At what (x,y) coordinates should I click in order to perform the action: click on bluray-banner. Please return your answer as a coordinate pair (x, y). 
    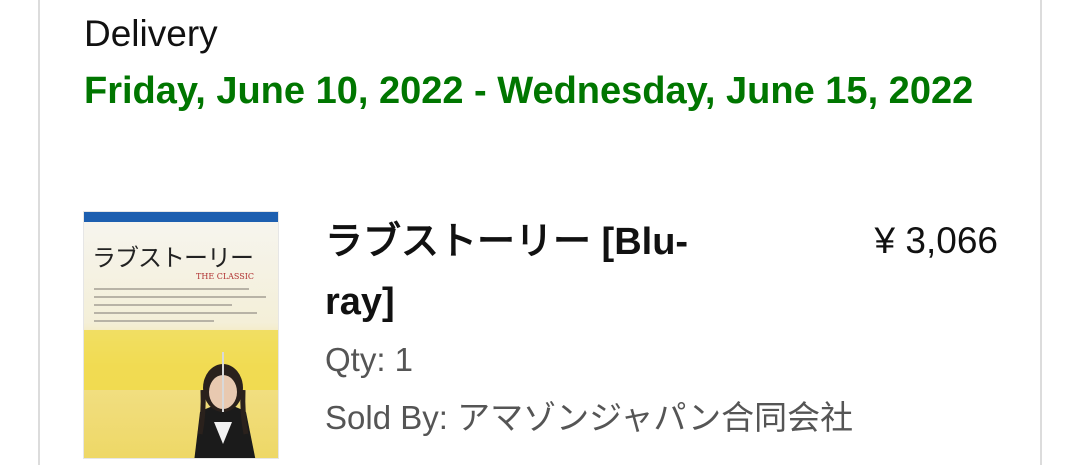
    Looking at the image, I should click on (181, 217).